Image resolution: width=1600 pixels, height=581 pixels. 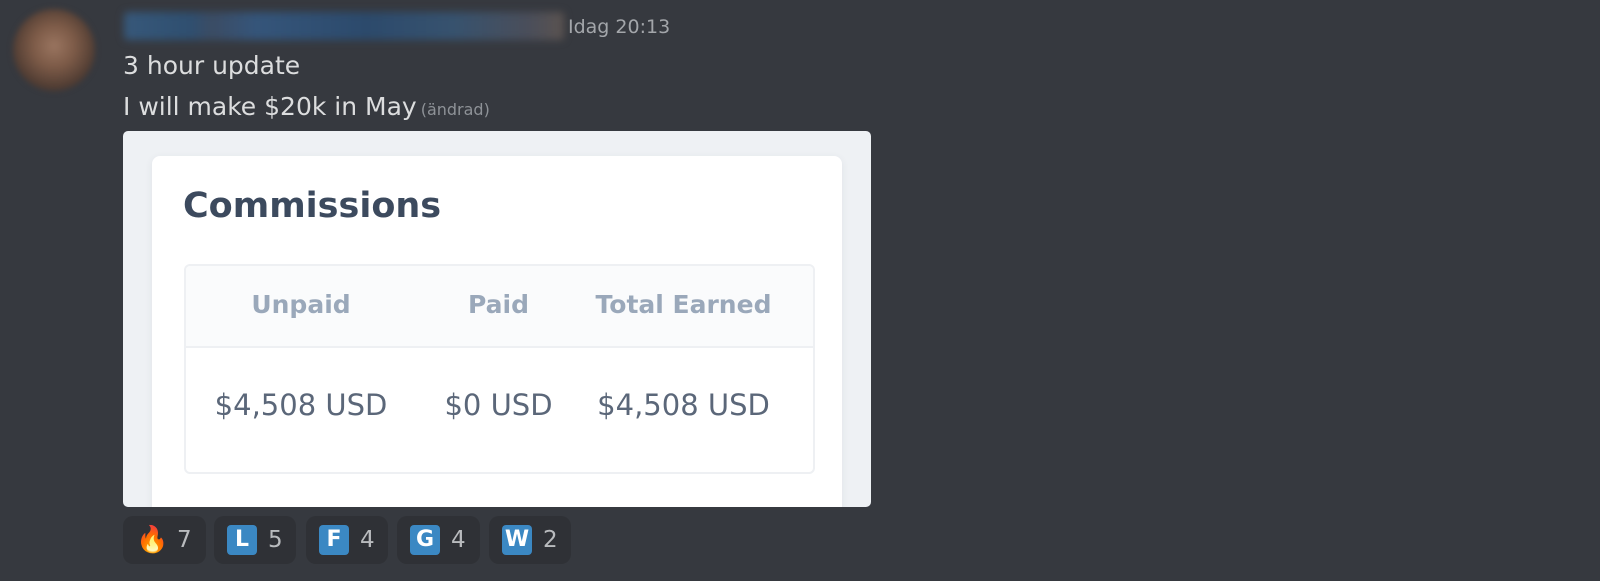 What do you see at coordinates (54, 50) in the screenshot?
I see `avatar` at bounding box center [54, 50].